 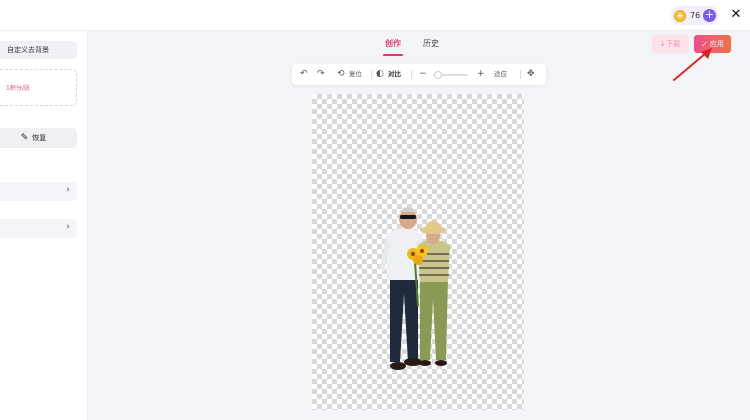 I want to click on editing-toolbar: ↶ ↷ ⟲ 复位 ◐ 对比 − + 适应 ✥, so click(x=419, y=74).